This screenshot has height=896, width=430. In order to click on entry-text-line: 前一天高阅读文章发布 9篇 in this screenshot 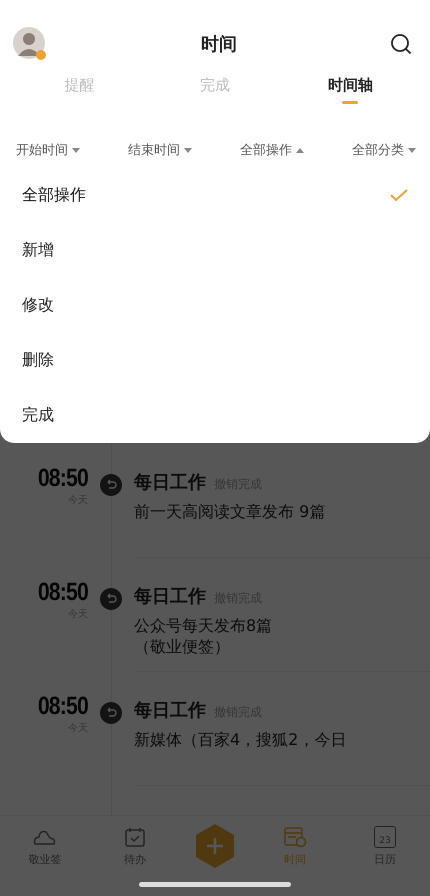, I will do `click(230, 512)`.